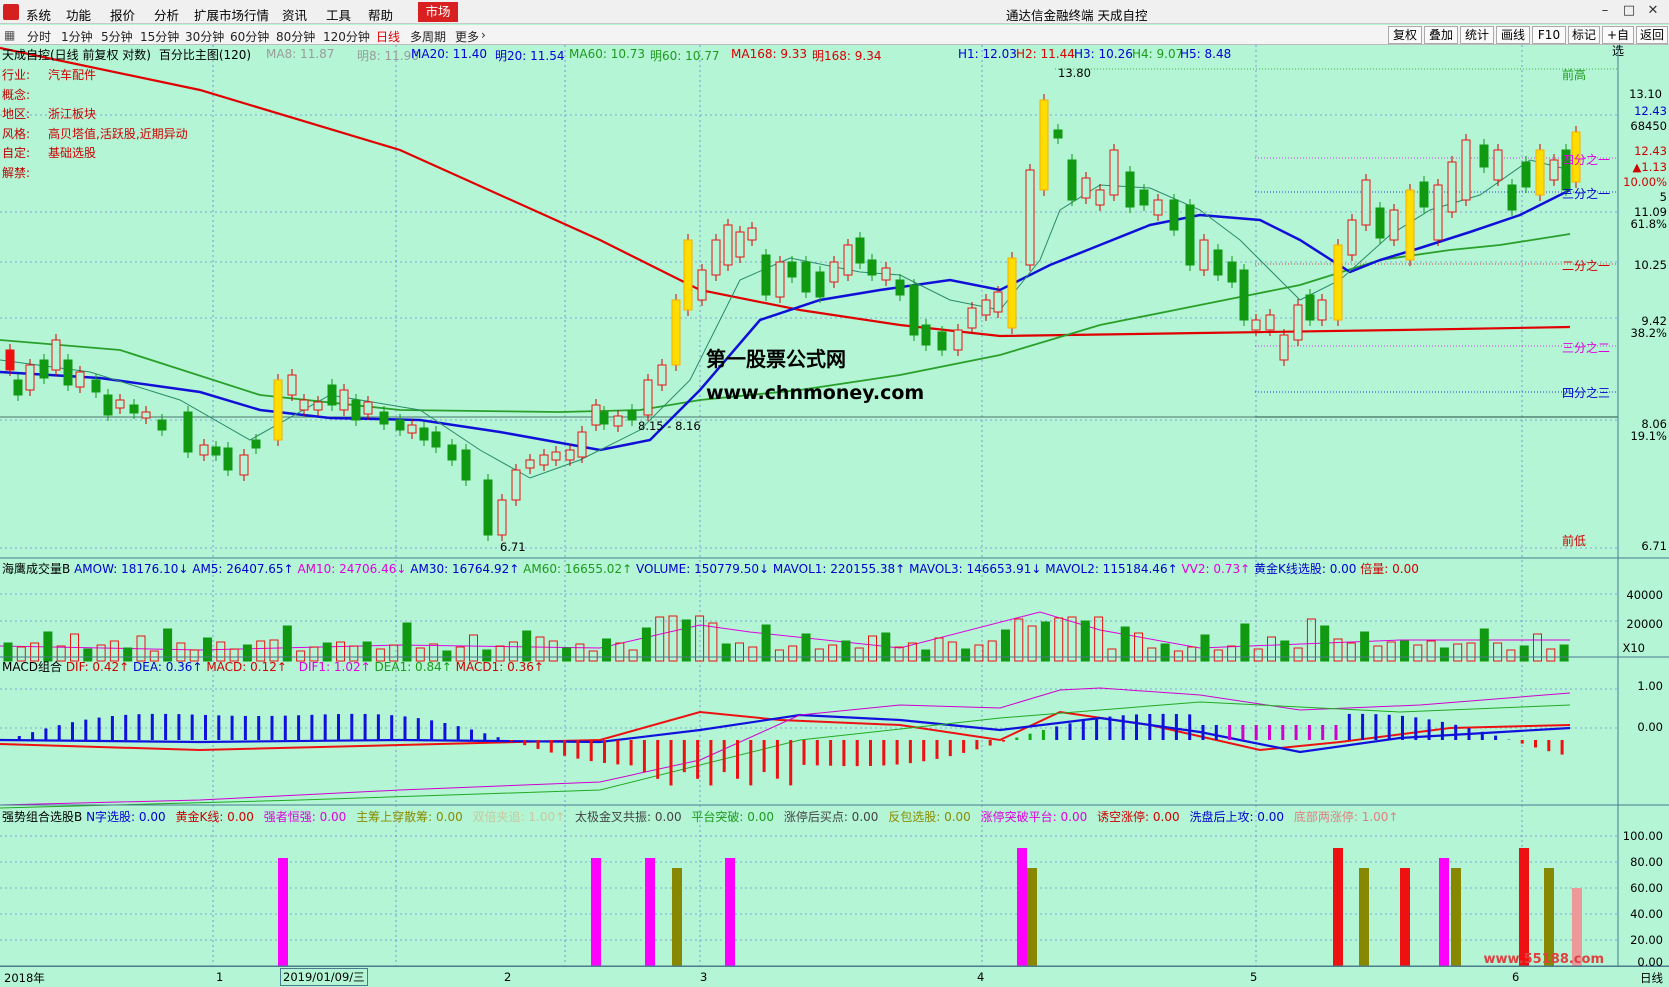  What do you see at coordinates (39, 36) in the screenshot?
I see `period-intraday: 分时` at bounding box center [39, 36].